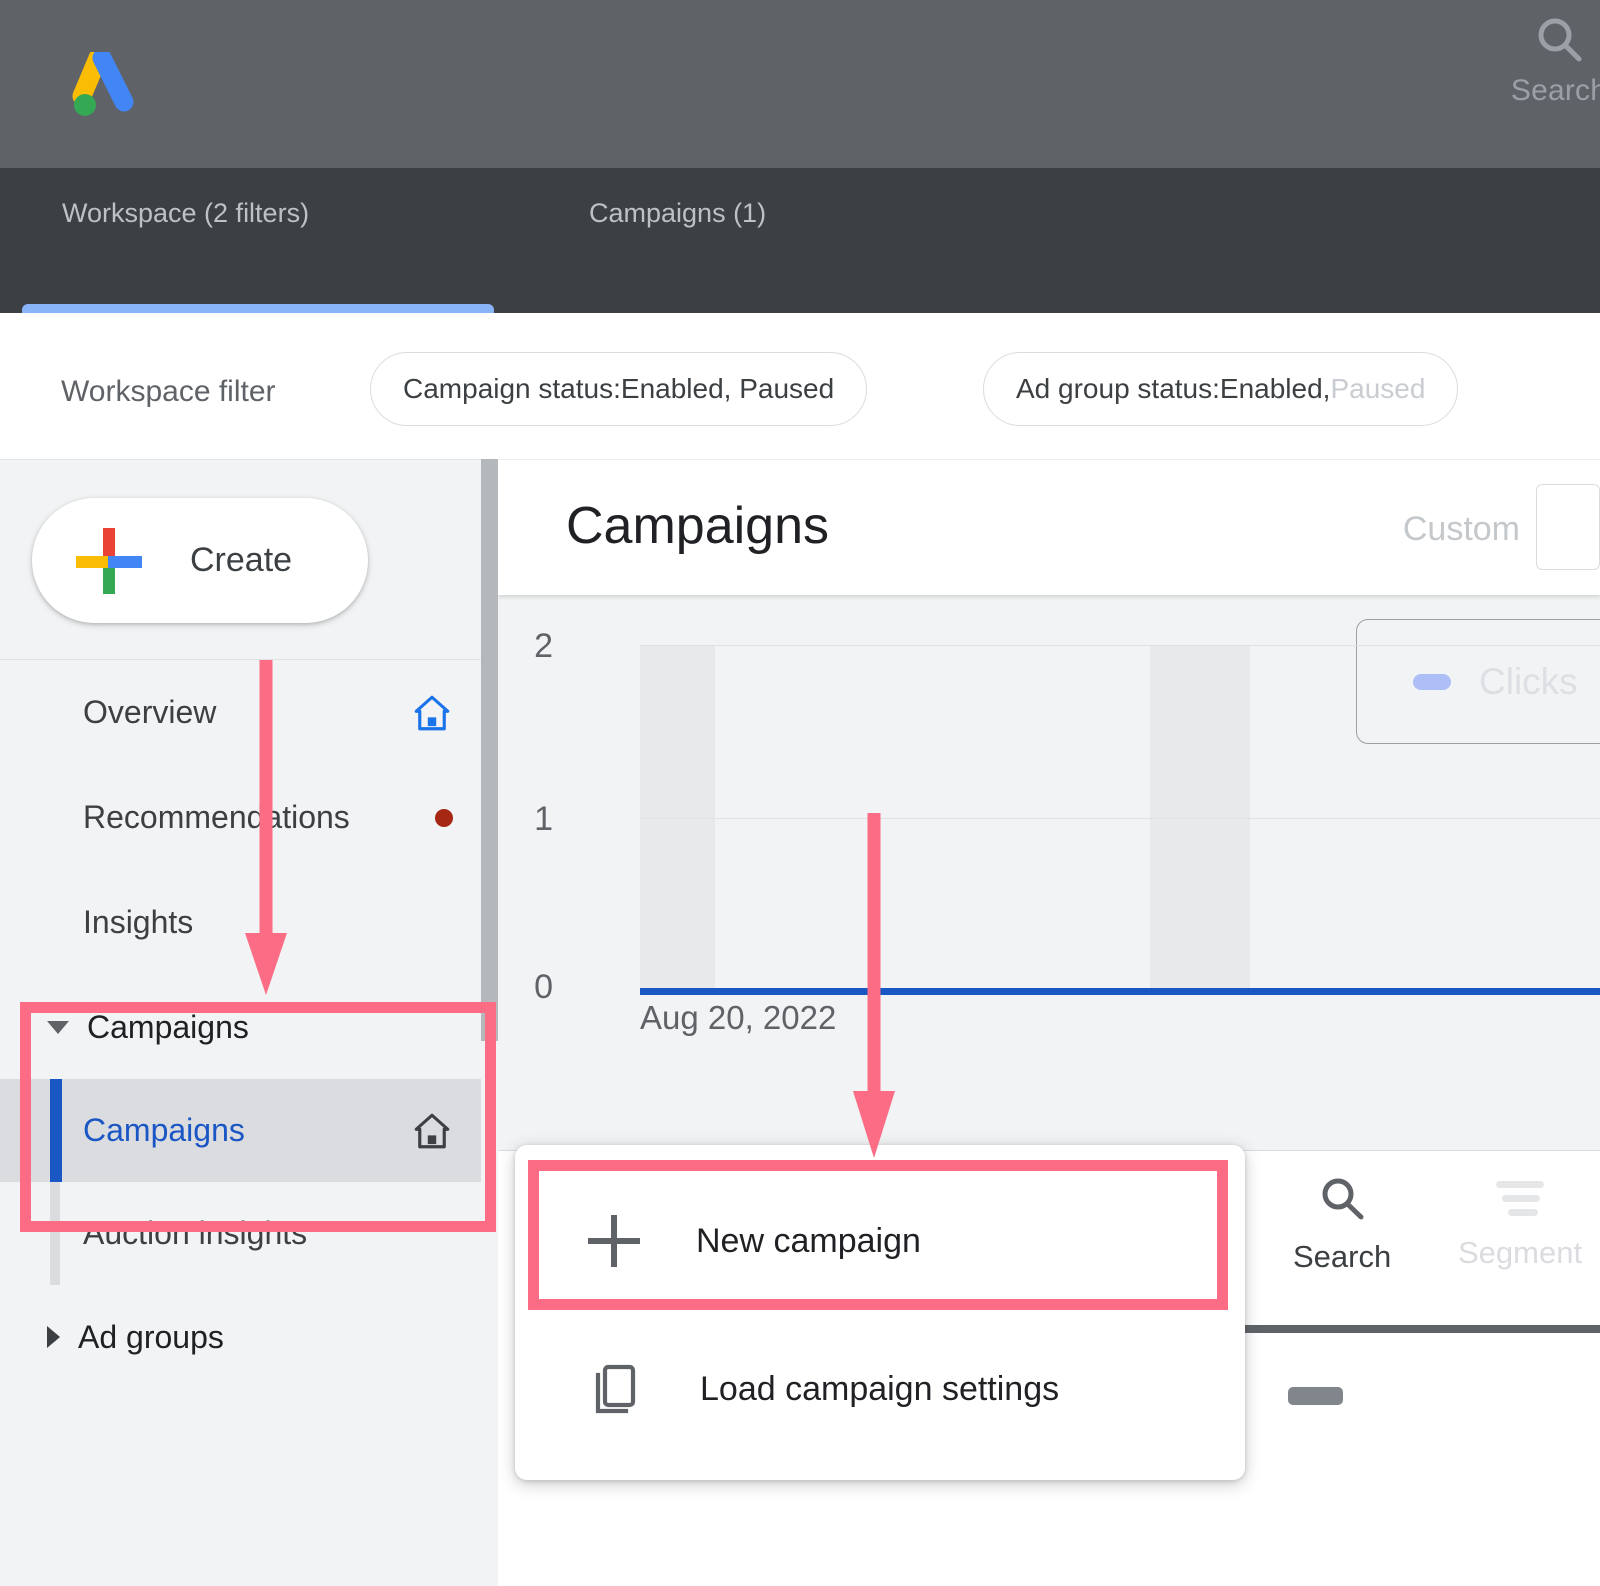 This screenshot has width=1600, height=1586. I want to click on menu-item-load-campaign-settings: Load campaign settings, so click(880, 1389).